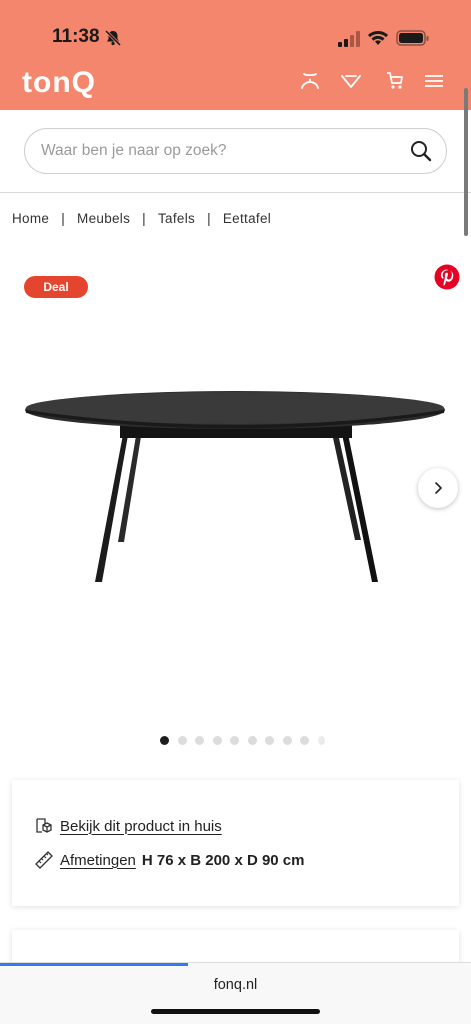 This screenshot has height=1024, width=471. I want to click on account-icon, so click(310, 81).